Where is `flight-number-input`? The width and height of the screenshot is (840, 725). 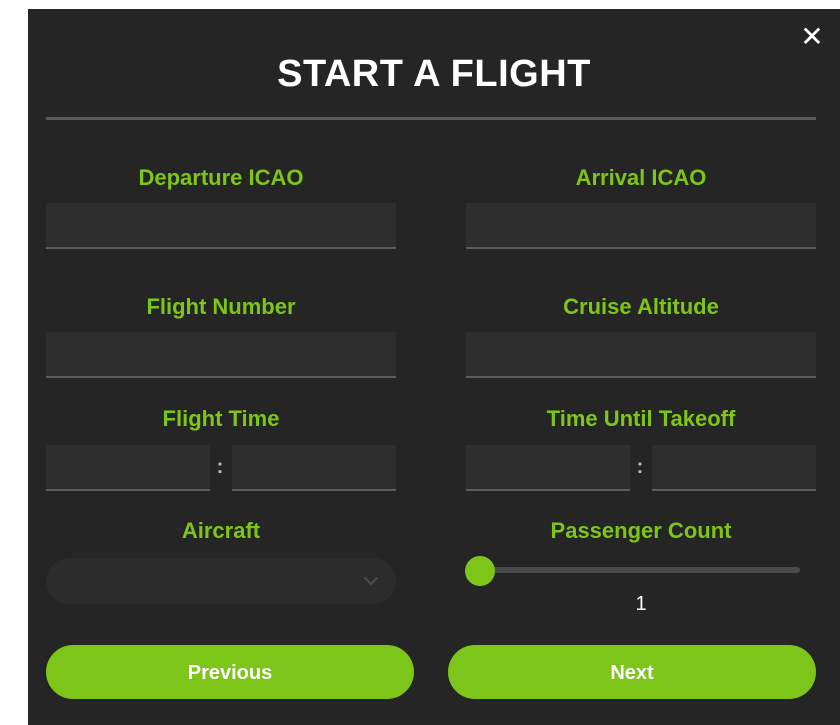
flight-number-input is located at coordinates (221, 355).